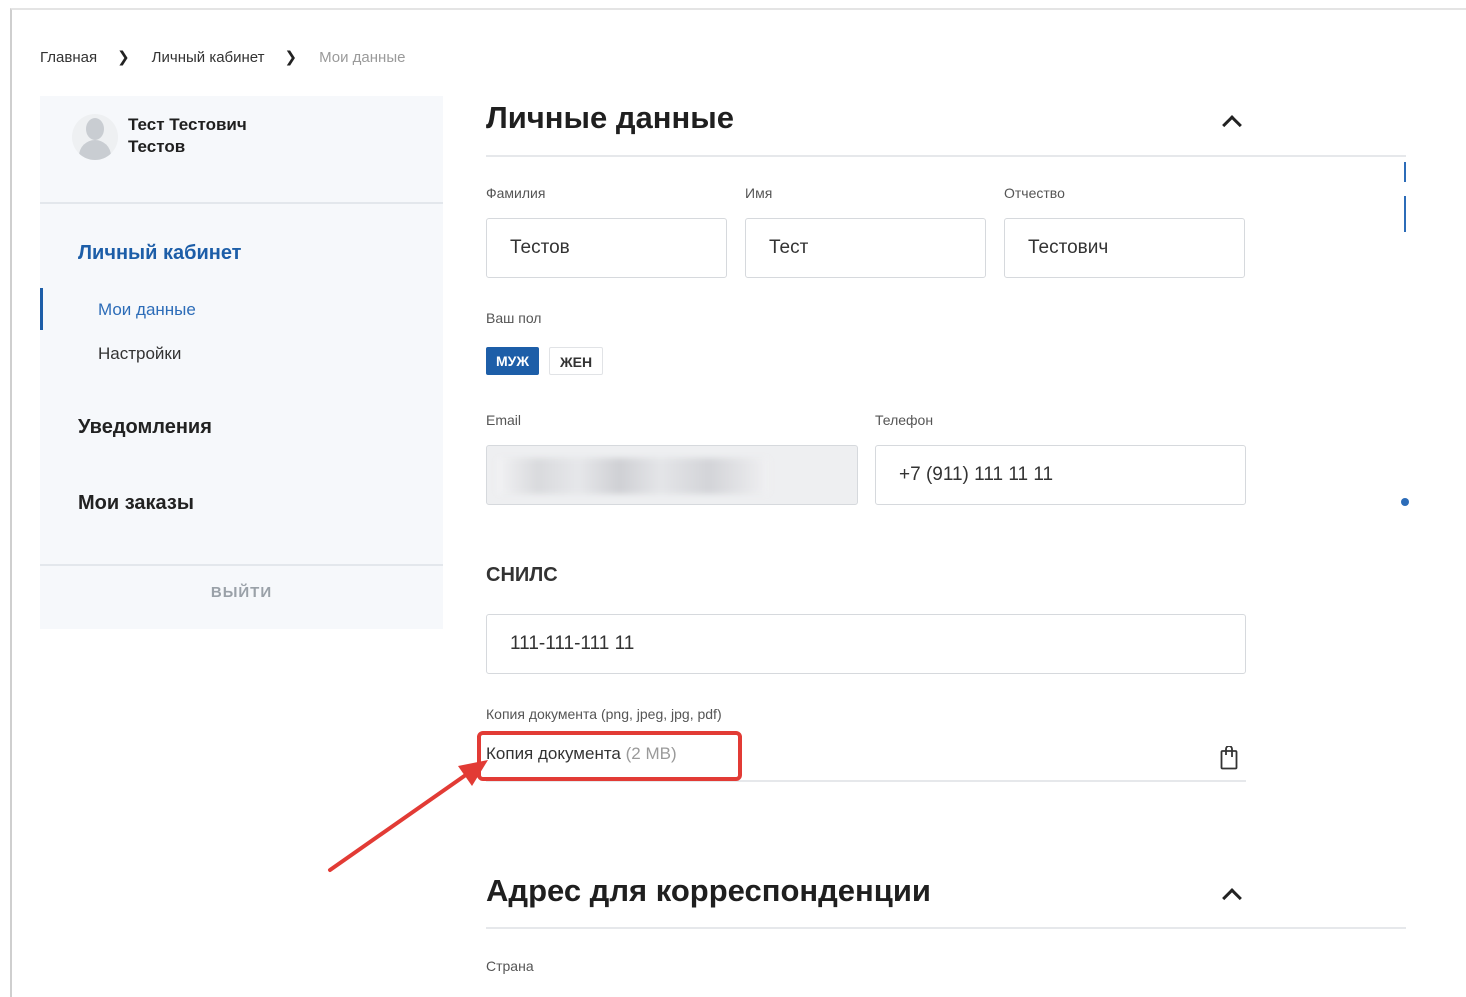 This screenshot has width=1466, height=997. I want to click on gender-female-button: ЖЕН, so click(576, 361).